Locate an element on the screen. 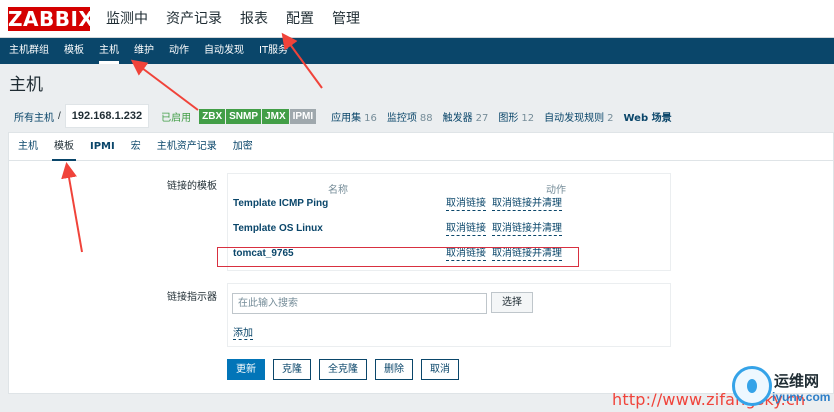  host-link-discovery-rules: 自动发现规则 2 is located at coordinates (578, 116).